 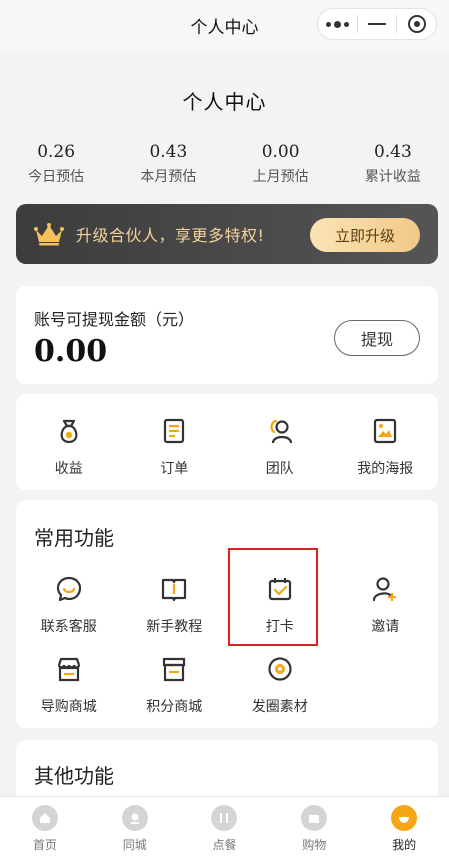 I want to click on stat-this-month: 0.43 本月预估, so click(x=168, y=164).